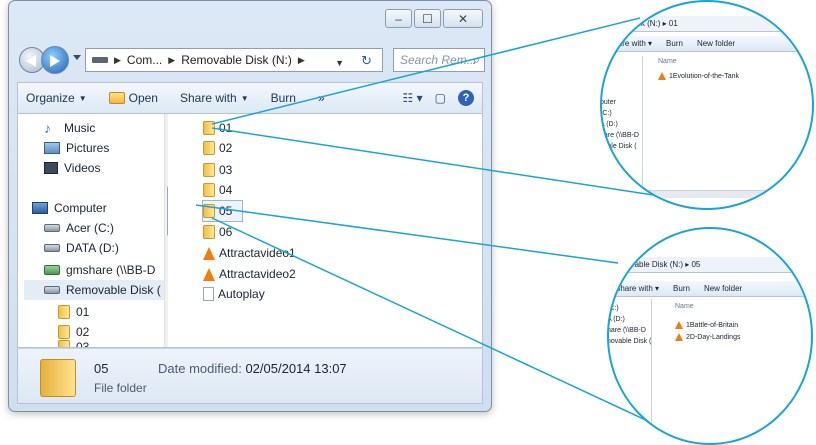 The height and width of the screenshot is (445, 816). Describe the element at coordinates (710, 265) in the screenshot. I see `zoom-address-bar: emovable Disk (N:) ▸ 05` at that location.